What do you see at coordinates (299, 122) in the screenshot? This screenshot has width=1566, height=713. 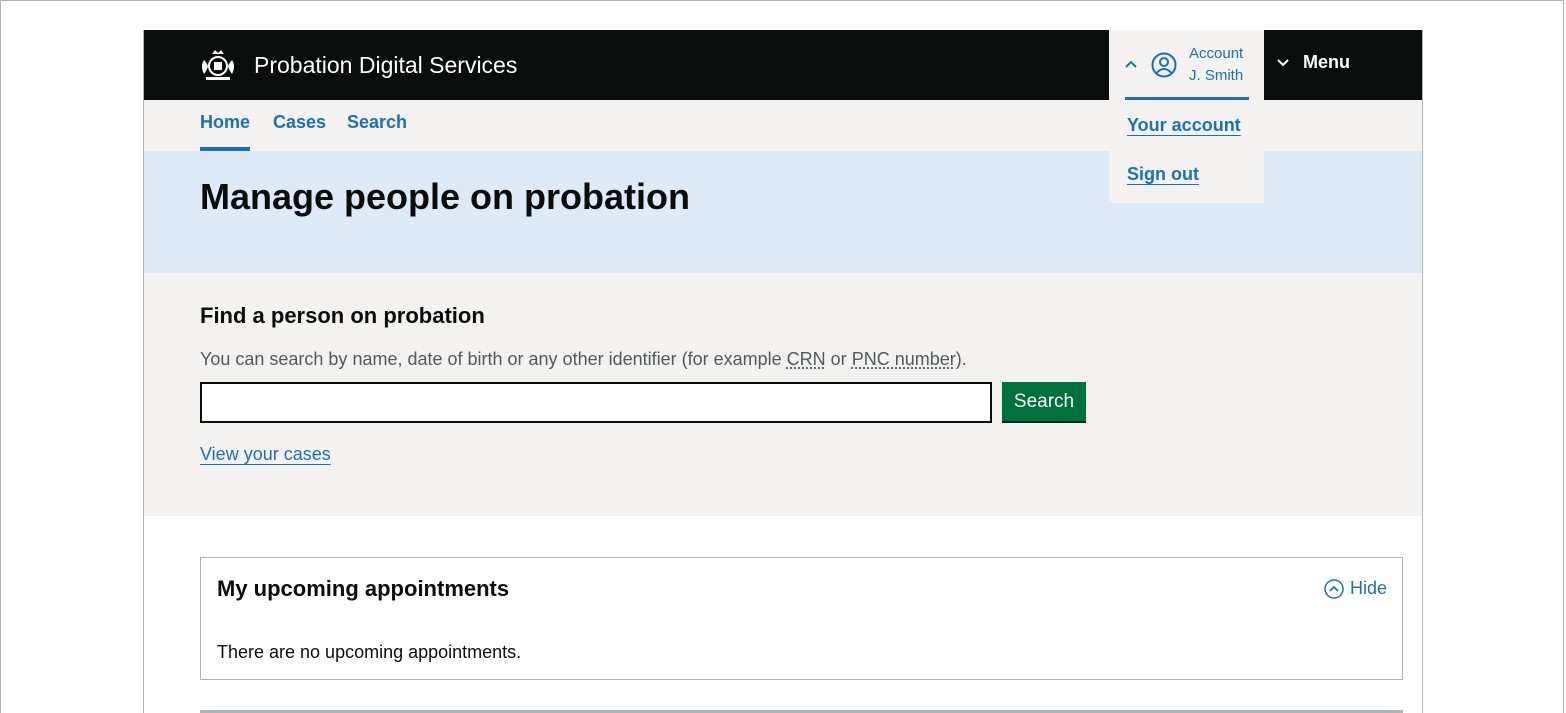 I see `nav-item-cases: Cases` at bounding box center [299, 122].